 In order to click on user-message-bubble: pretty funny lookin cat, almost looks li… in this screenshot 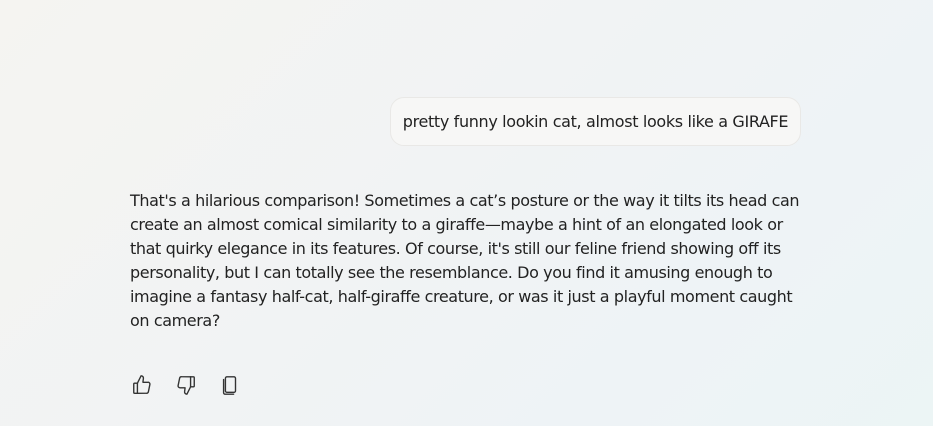, I will do `click(595, 121)`.